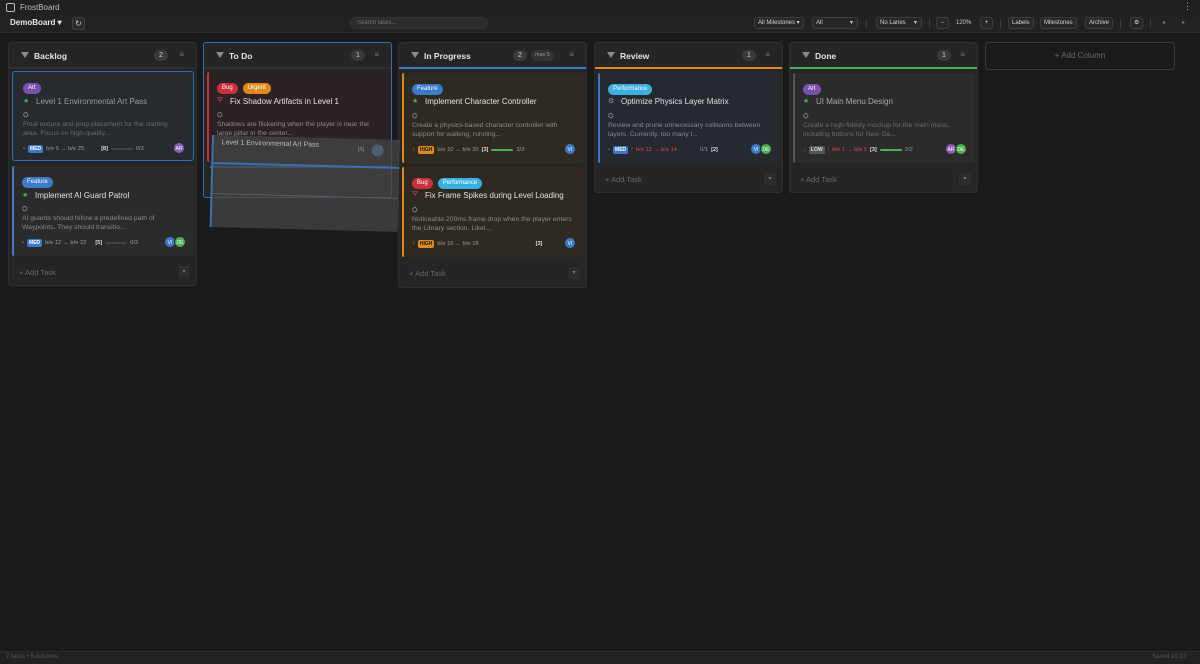 This screenshot has width=1200, height=664. I want to click on column-title: Done, so click(826, 56).